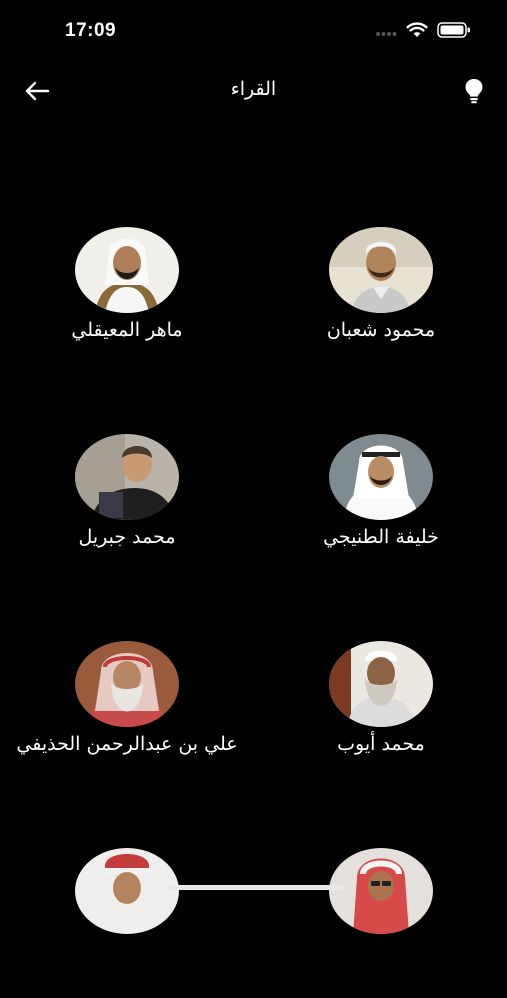  I want to click on reciter-name: محمود شعبان, so click(381, 330).